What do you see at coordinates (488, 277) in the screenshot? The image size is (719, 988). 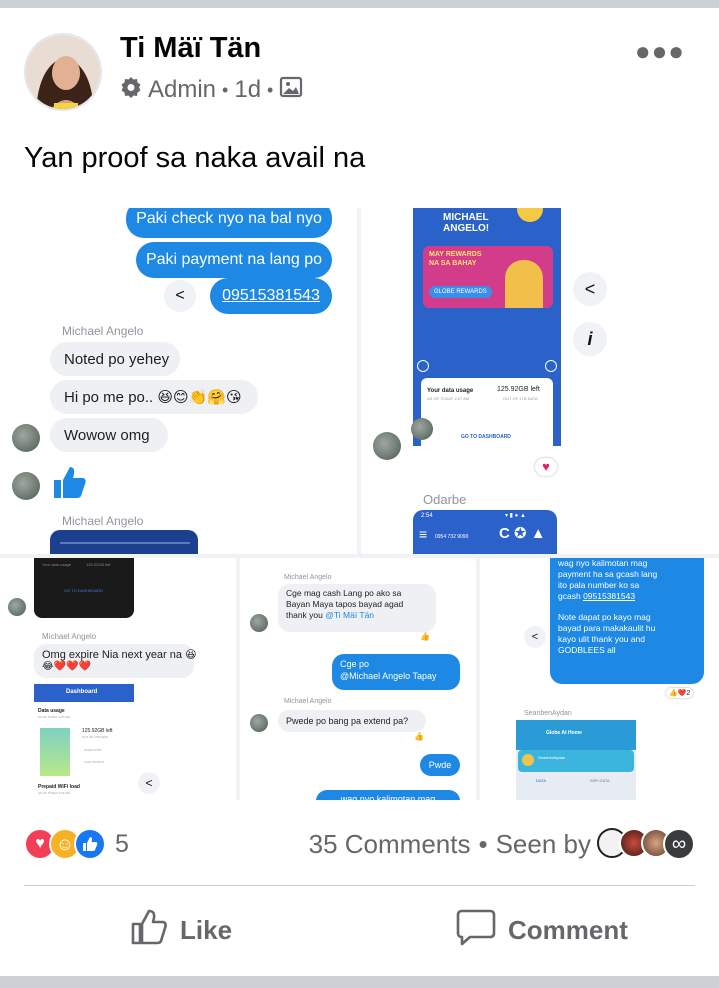 I see `promo-banner: MAY REWARDS NA SA BAHAY GLOBE REWARDS` at bounding box center [488, 277].